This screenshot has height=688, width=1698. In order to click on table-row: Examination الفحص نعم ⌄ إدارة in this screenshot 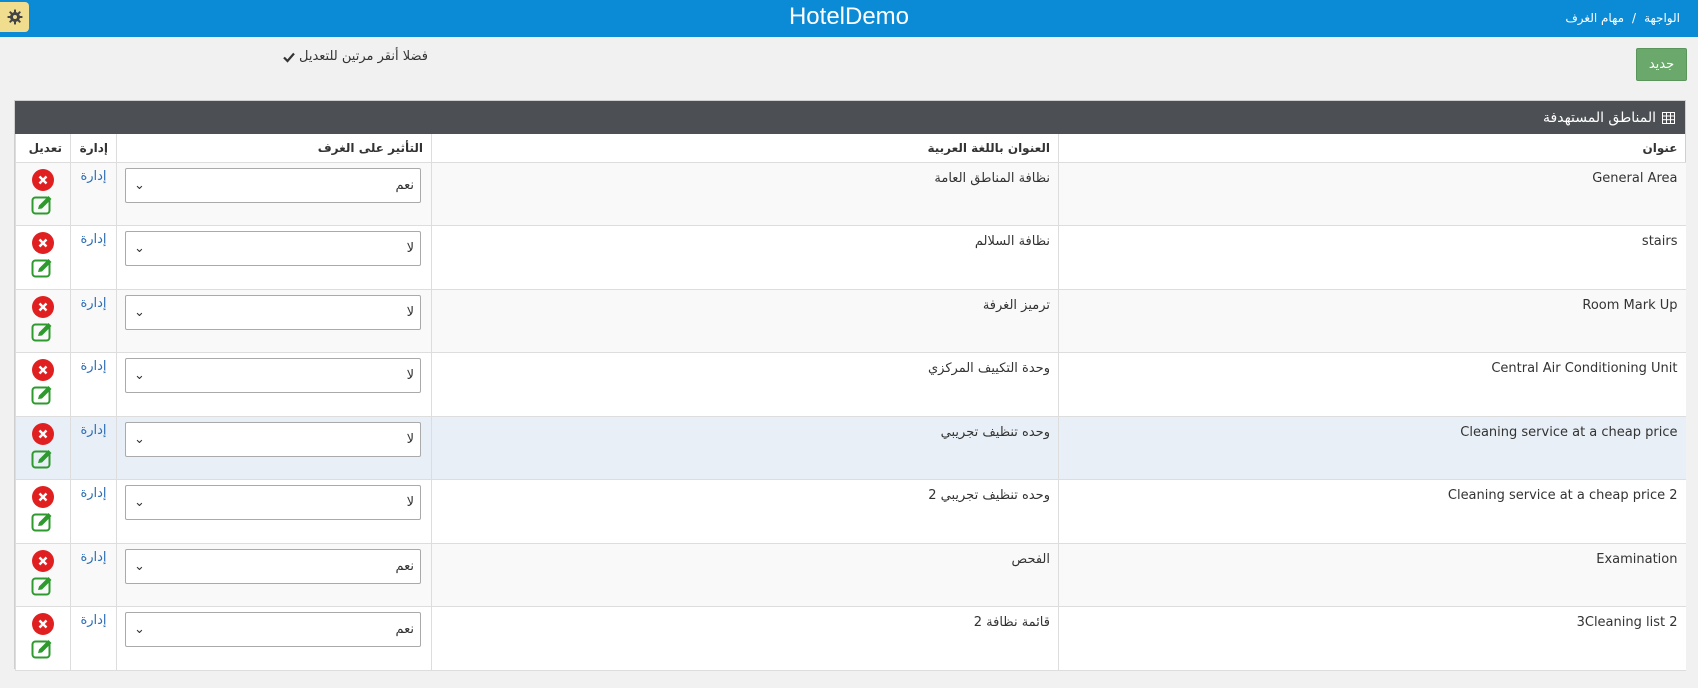, I will do `click(850, 575)`.